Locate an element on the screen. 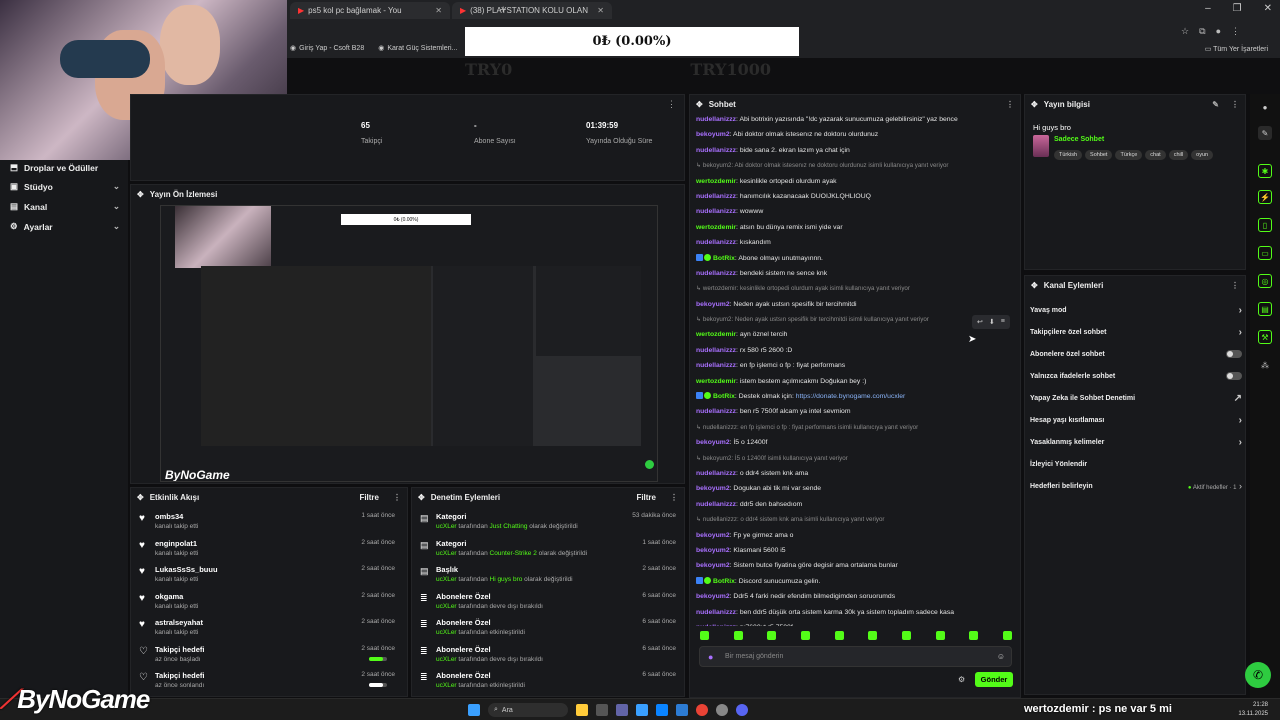  reply-icon: ↩ is located at coordinates (980, 322).